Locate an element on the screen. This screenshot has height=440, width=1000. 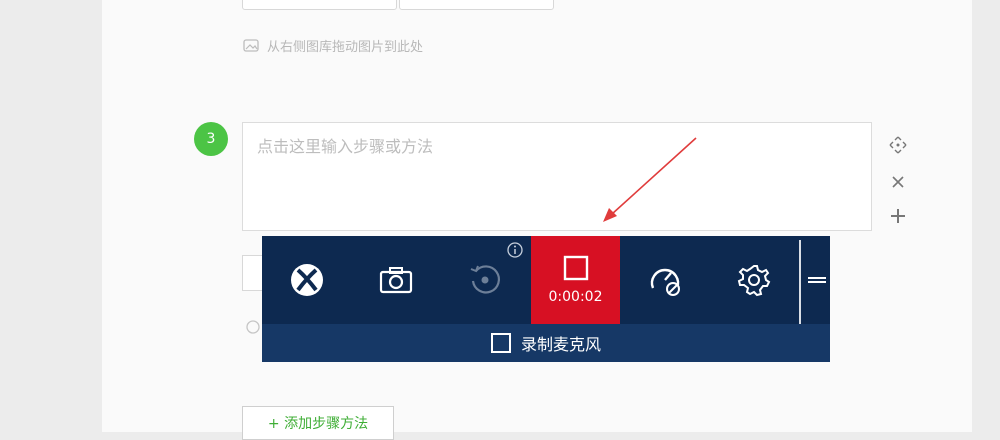
gear-icon is located at coordinates (753, 281).